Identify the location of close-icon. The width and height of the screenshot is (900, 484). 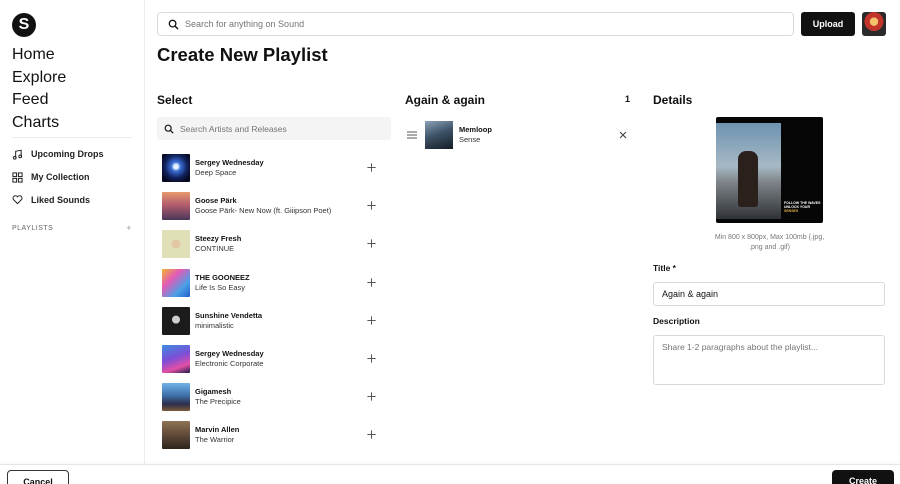
(623, 135).